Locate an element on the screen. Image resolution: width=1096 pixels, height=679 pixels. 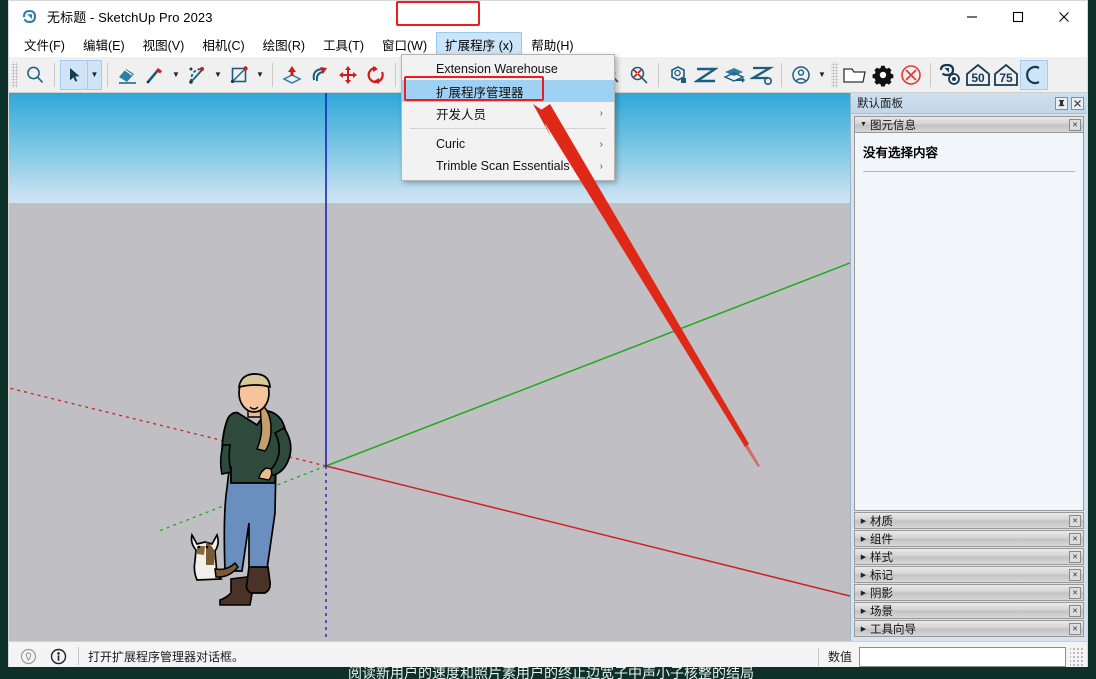
section-instructor: ▶ 工具向导 ✕ is located at coordinates (969, 628).